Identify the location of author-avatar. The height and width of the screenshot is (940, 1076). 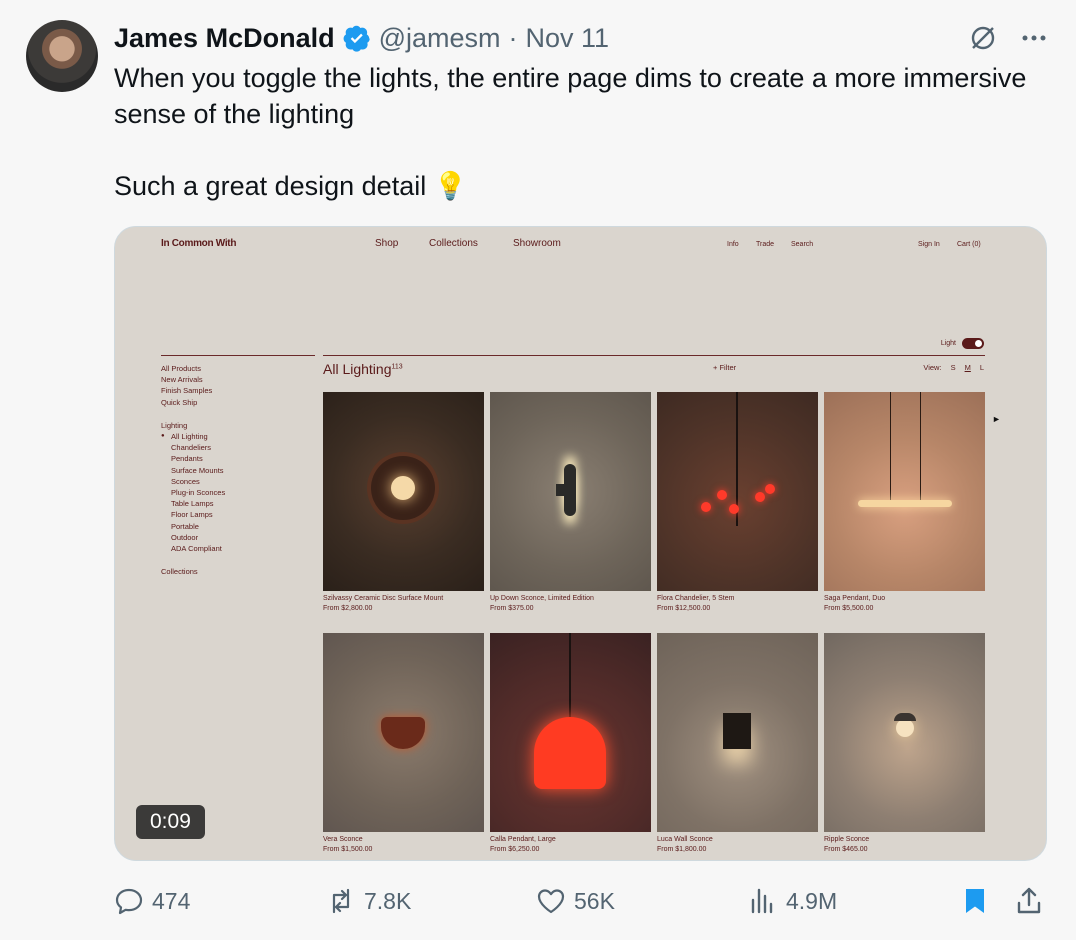
(62, 56).